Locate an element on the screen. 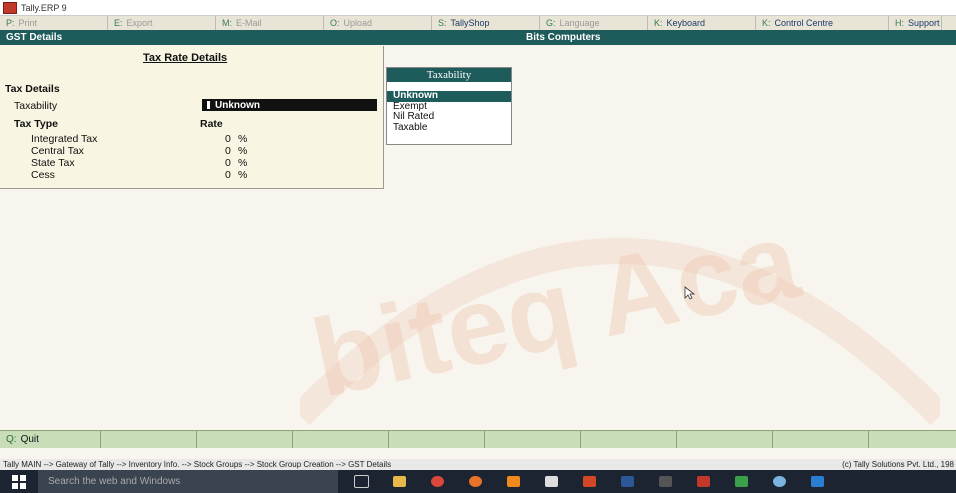 Image resolution: width=956 pixels, height=493 pixels. green-app-icon is located at coordinates (741, 481).